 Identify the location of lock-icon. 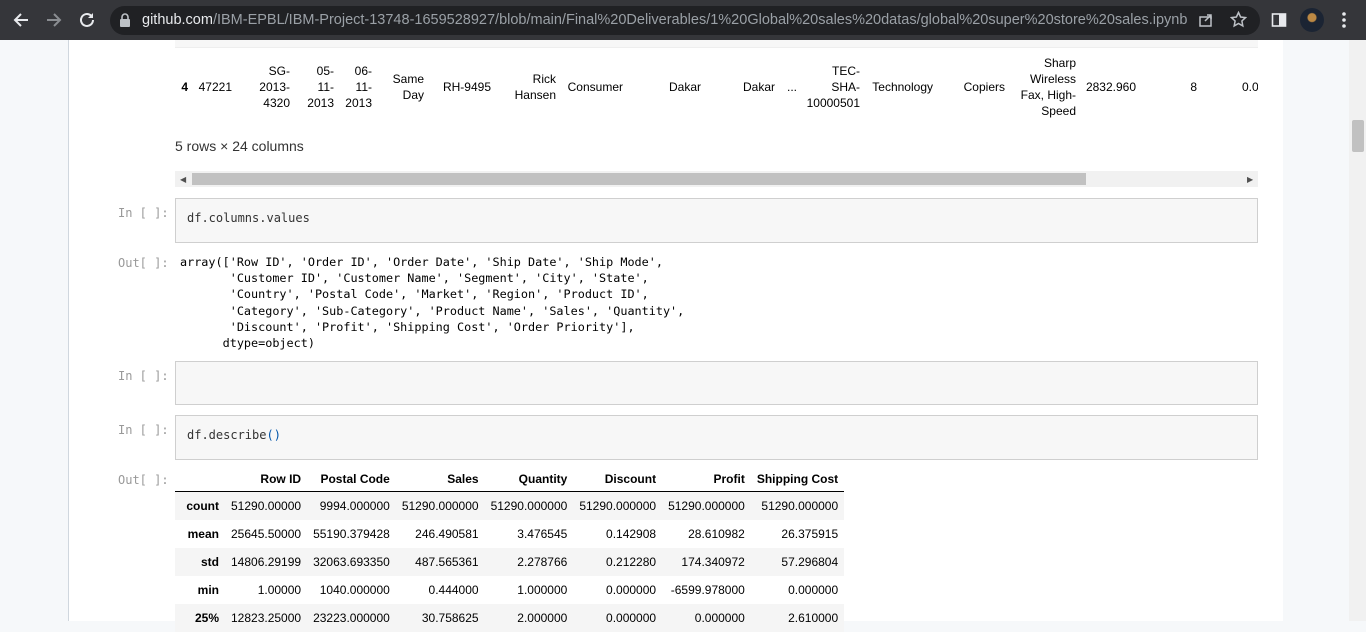
(125, 22).